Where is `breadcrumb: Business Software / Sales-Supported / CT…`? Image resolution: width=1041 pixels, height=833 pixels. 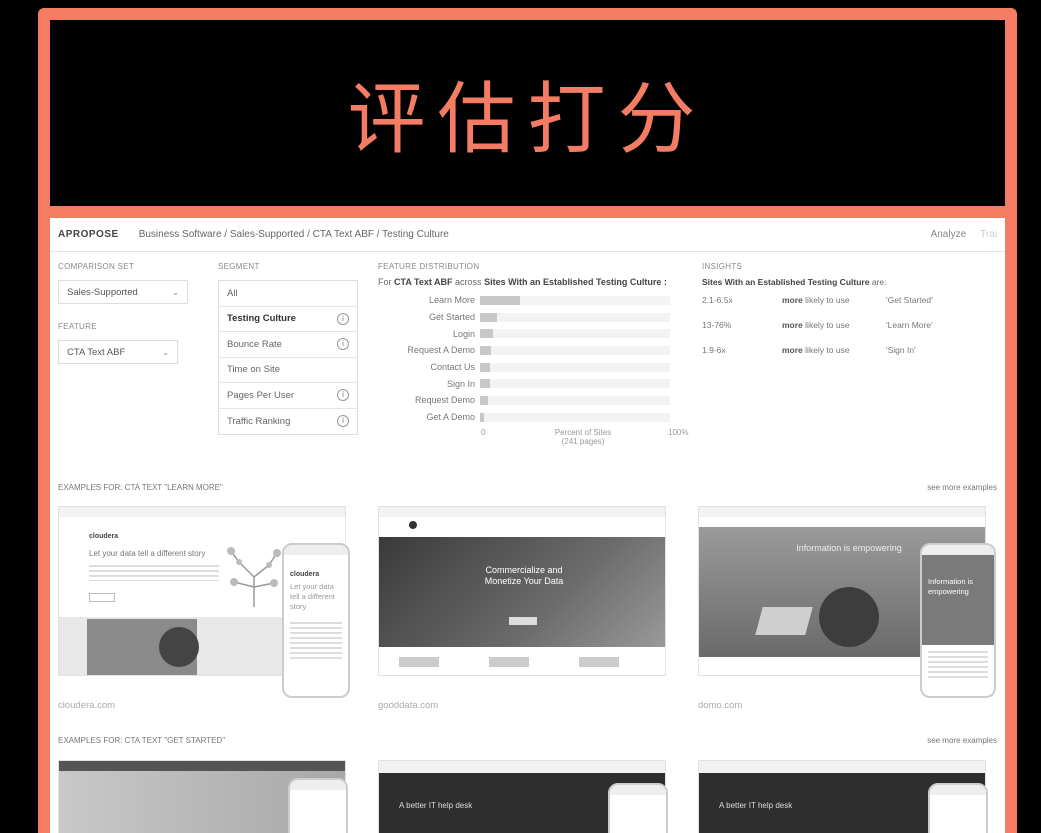
breadcrumb: Business Software / Sales-Supported / CT… is located at coordinates (528, 234).